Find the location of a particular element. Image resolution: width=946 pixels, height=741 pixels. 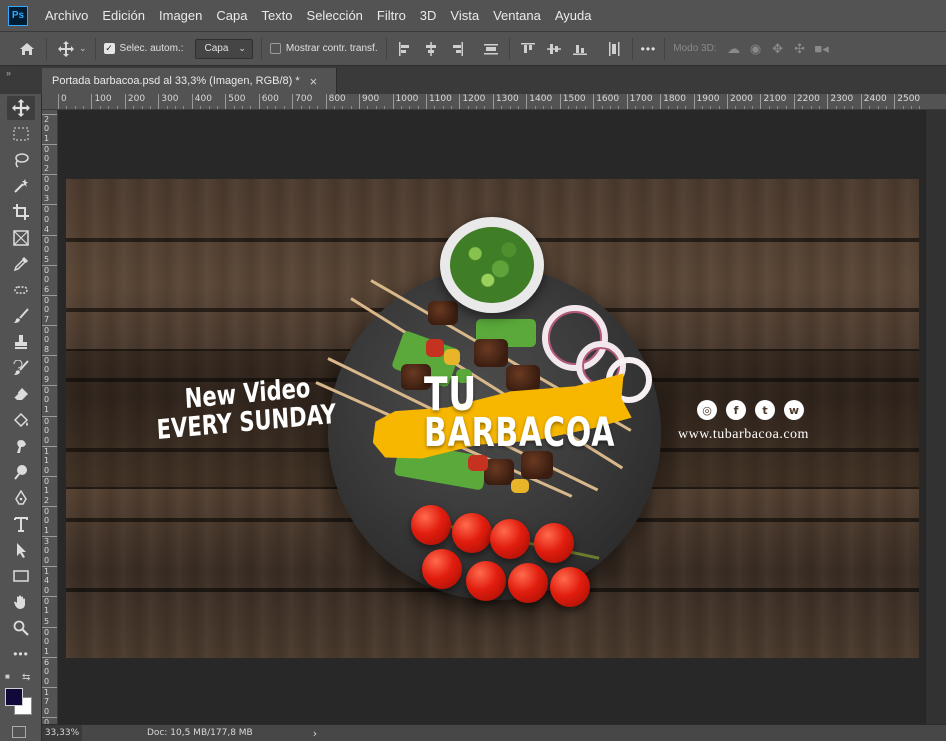

website-url: www.tubarbacoa.com is located at coordinates (743, 434).